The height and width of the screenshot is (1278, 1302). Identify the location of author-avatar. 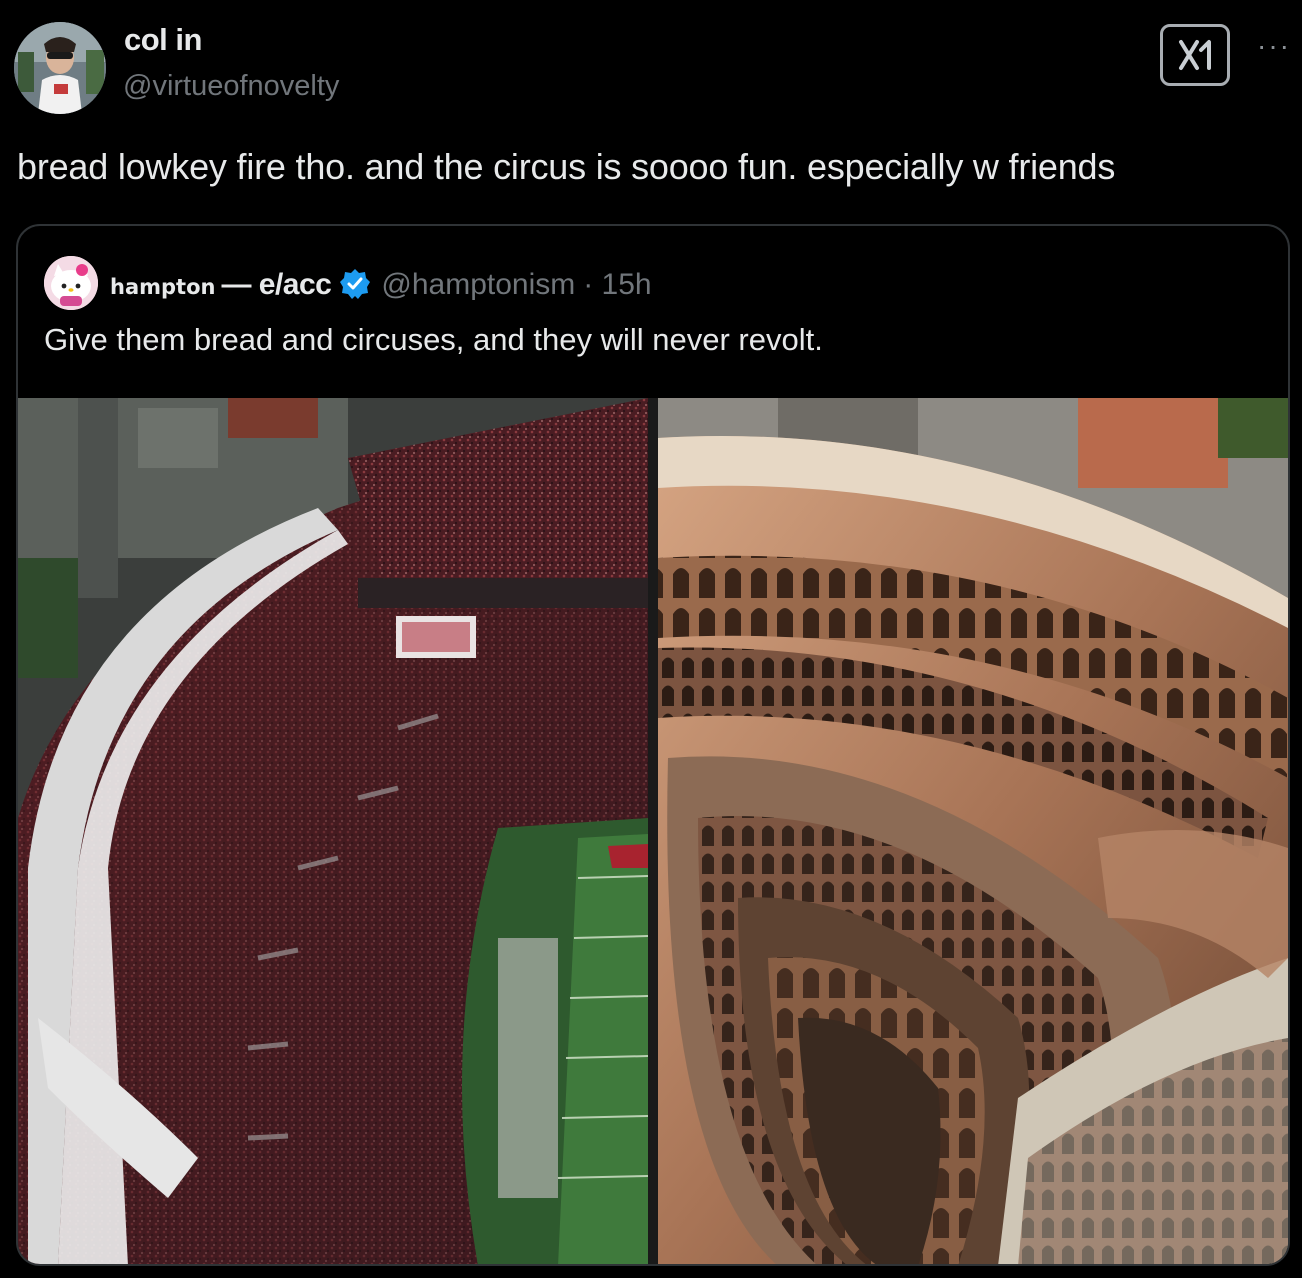
(60, 68).